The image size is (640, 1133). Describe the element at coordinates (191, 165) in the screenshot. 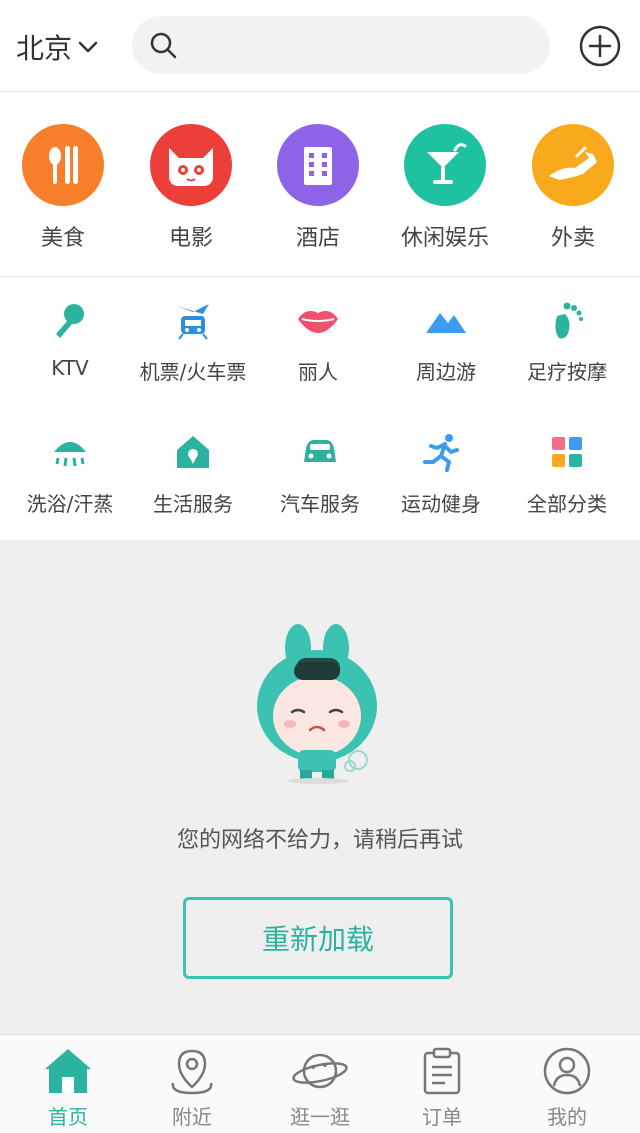

I see `cat-face-icon` at that location.